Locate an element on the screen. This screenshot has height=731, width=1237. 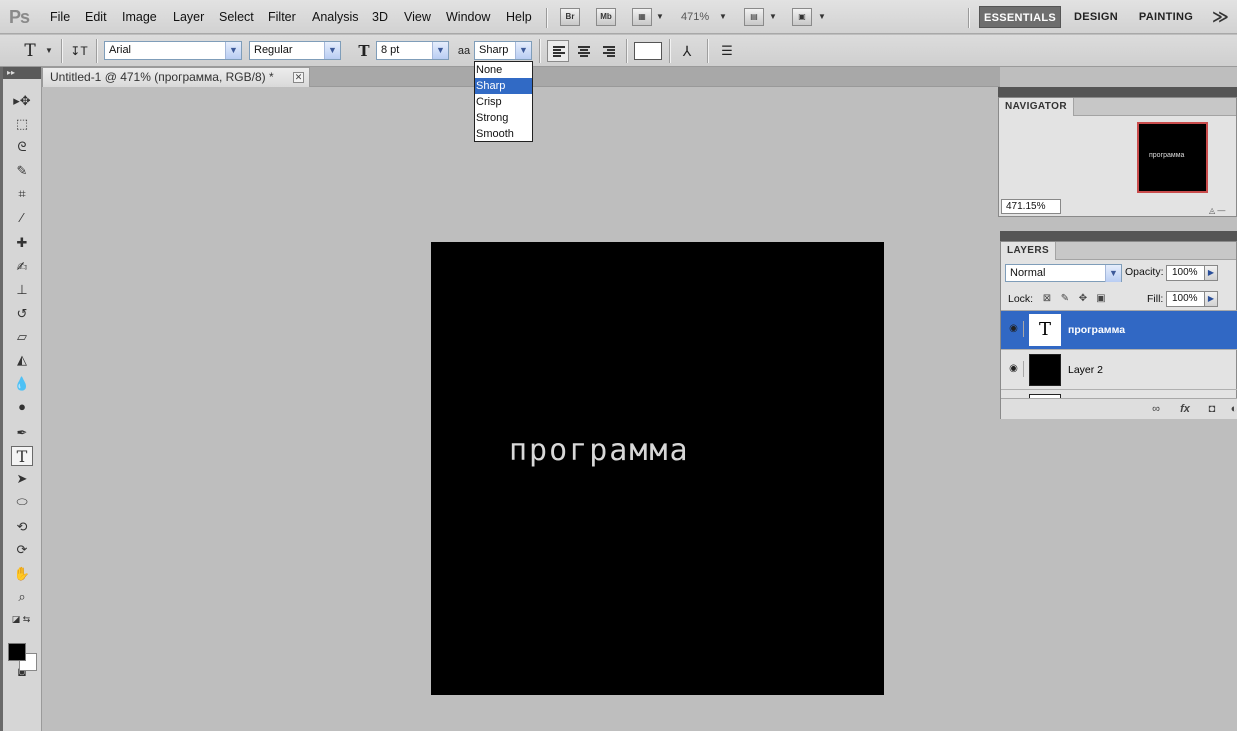
zoom-slider: ◬ — is located at coordinates (1217, 210).